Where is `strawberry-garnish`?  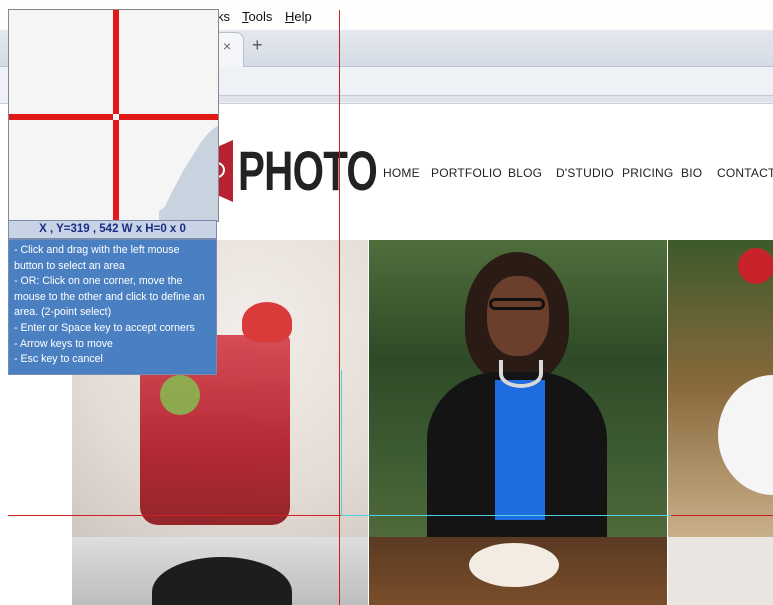
strawberry-garnish is located at coordinates (267, 322).